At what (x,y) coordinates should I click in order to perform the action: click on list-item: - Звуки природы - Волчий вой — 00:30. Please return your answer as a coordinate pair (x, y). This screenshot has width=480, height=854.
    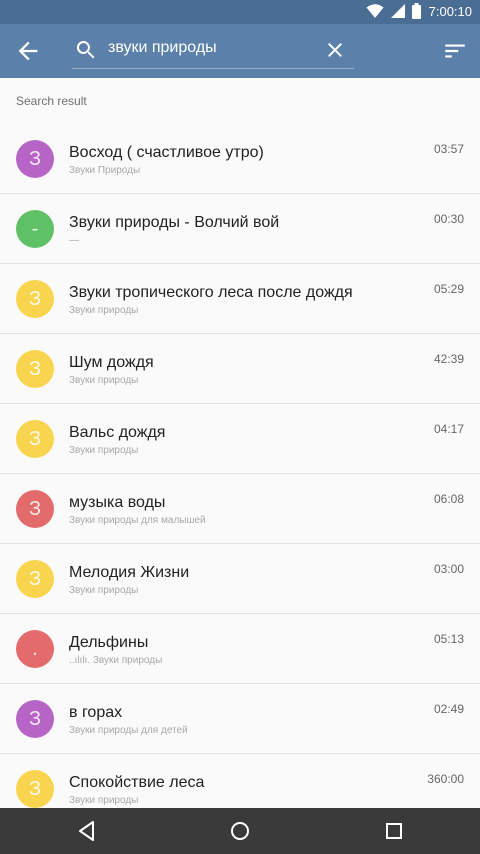
    Looking at the image, I should click on (240, 229).